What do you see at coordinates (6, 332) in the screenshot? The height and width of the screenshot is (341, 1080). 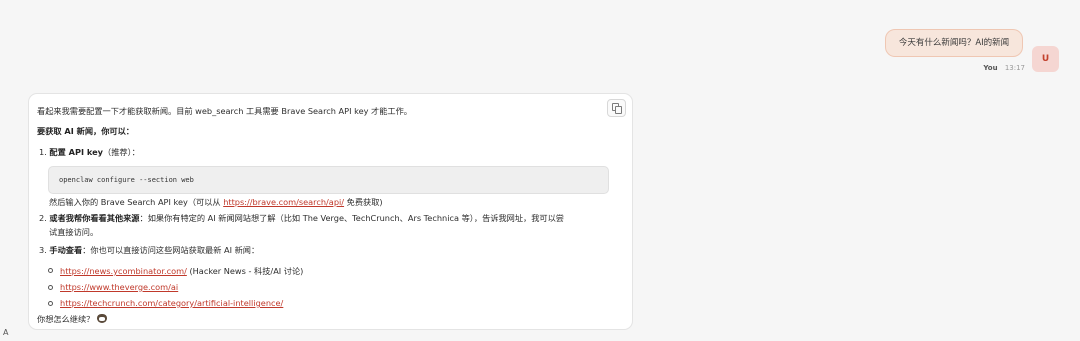 I see `footer-letter: A` at bounding box center [6, 332].